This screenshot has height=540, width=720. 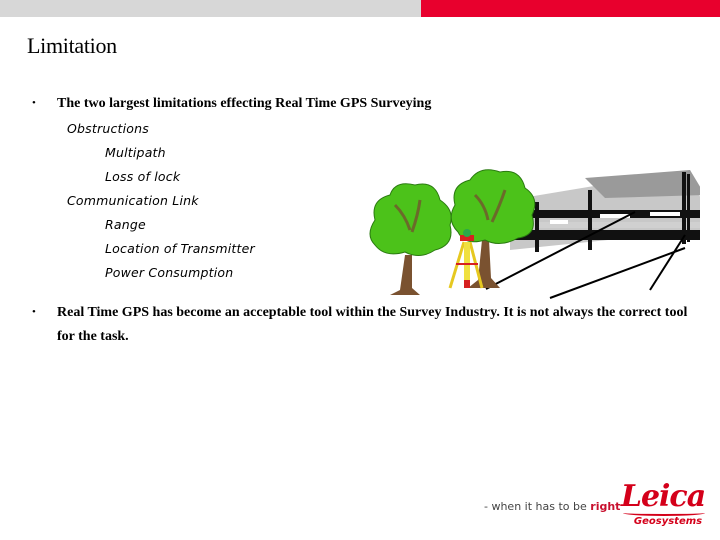 I want to click on sub-sub-item-range: Range, so click(x=125, y=224).